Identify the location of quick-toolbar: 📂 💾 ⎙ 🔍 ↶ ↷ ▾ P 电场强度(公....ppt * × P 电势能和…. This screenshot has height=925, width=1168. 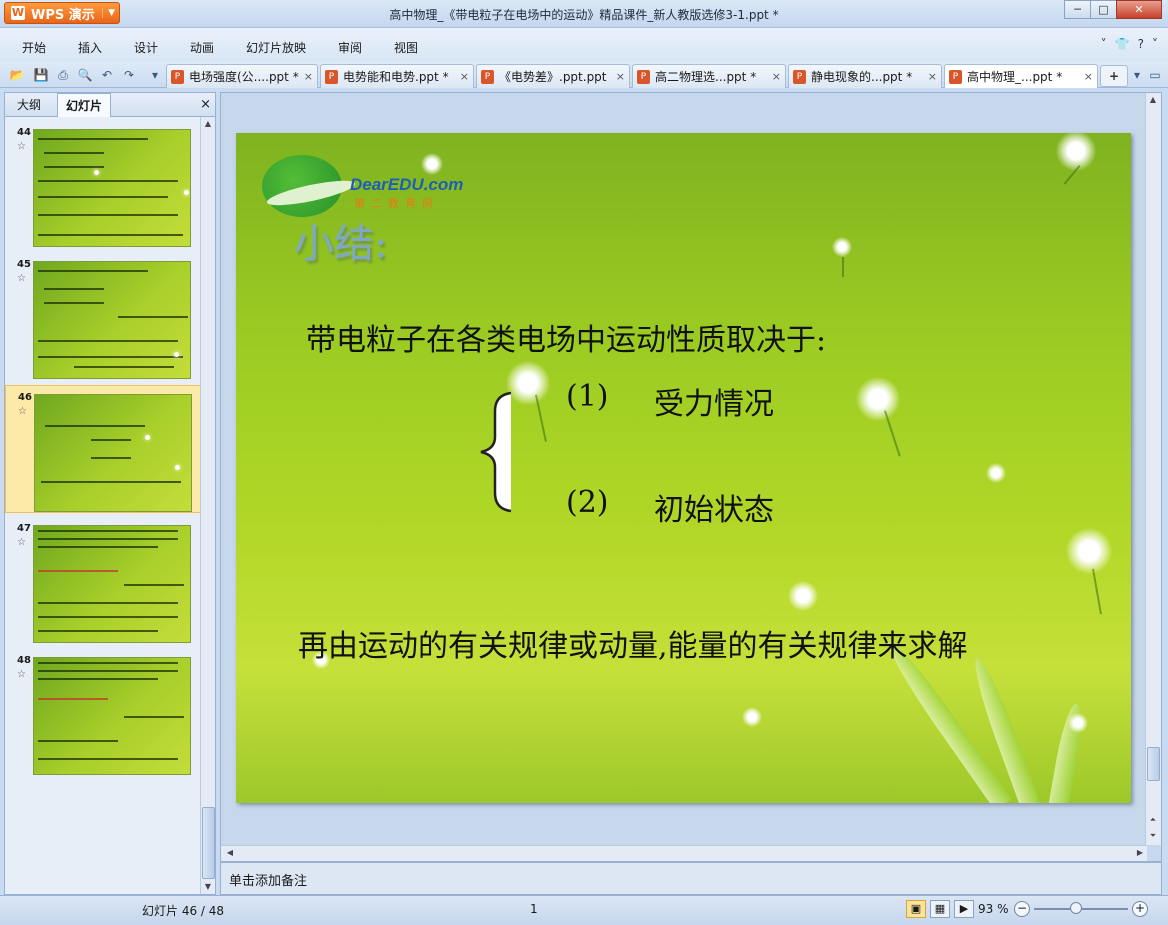
(584, 75).